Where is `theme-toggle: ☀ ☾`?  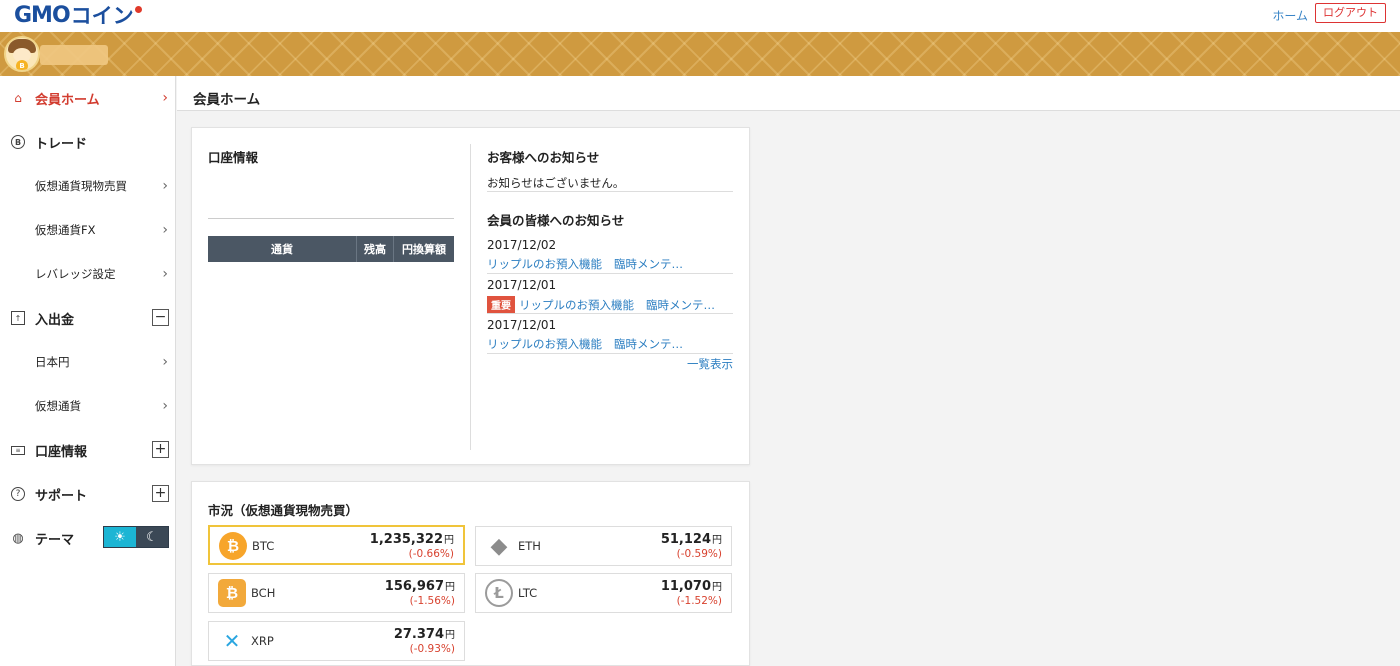 theme-toggle: ☀ ☾ is located at coordinates (136, 537).